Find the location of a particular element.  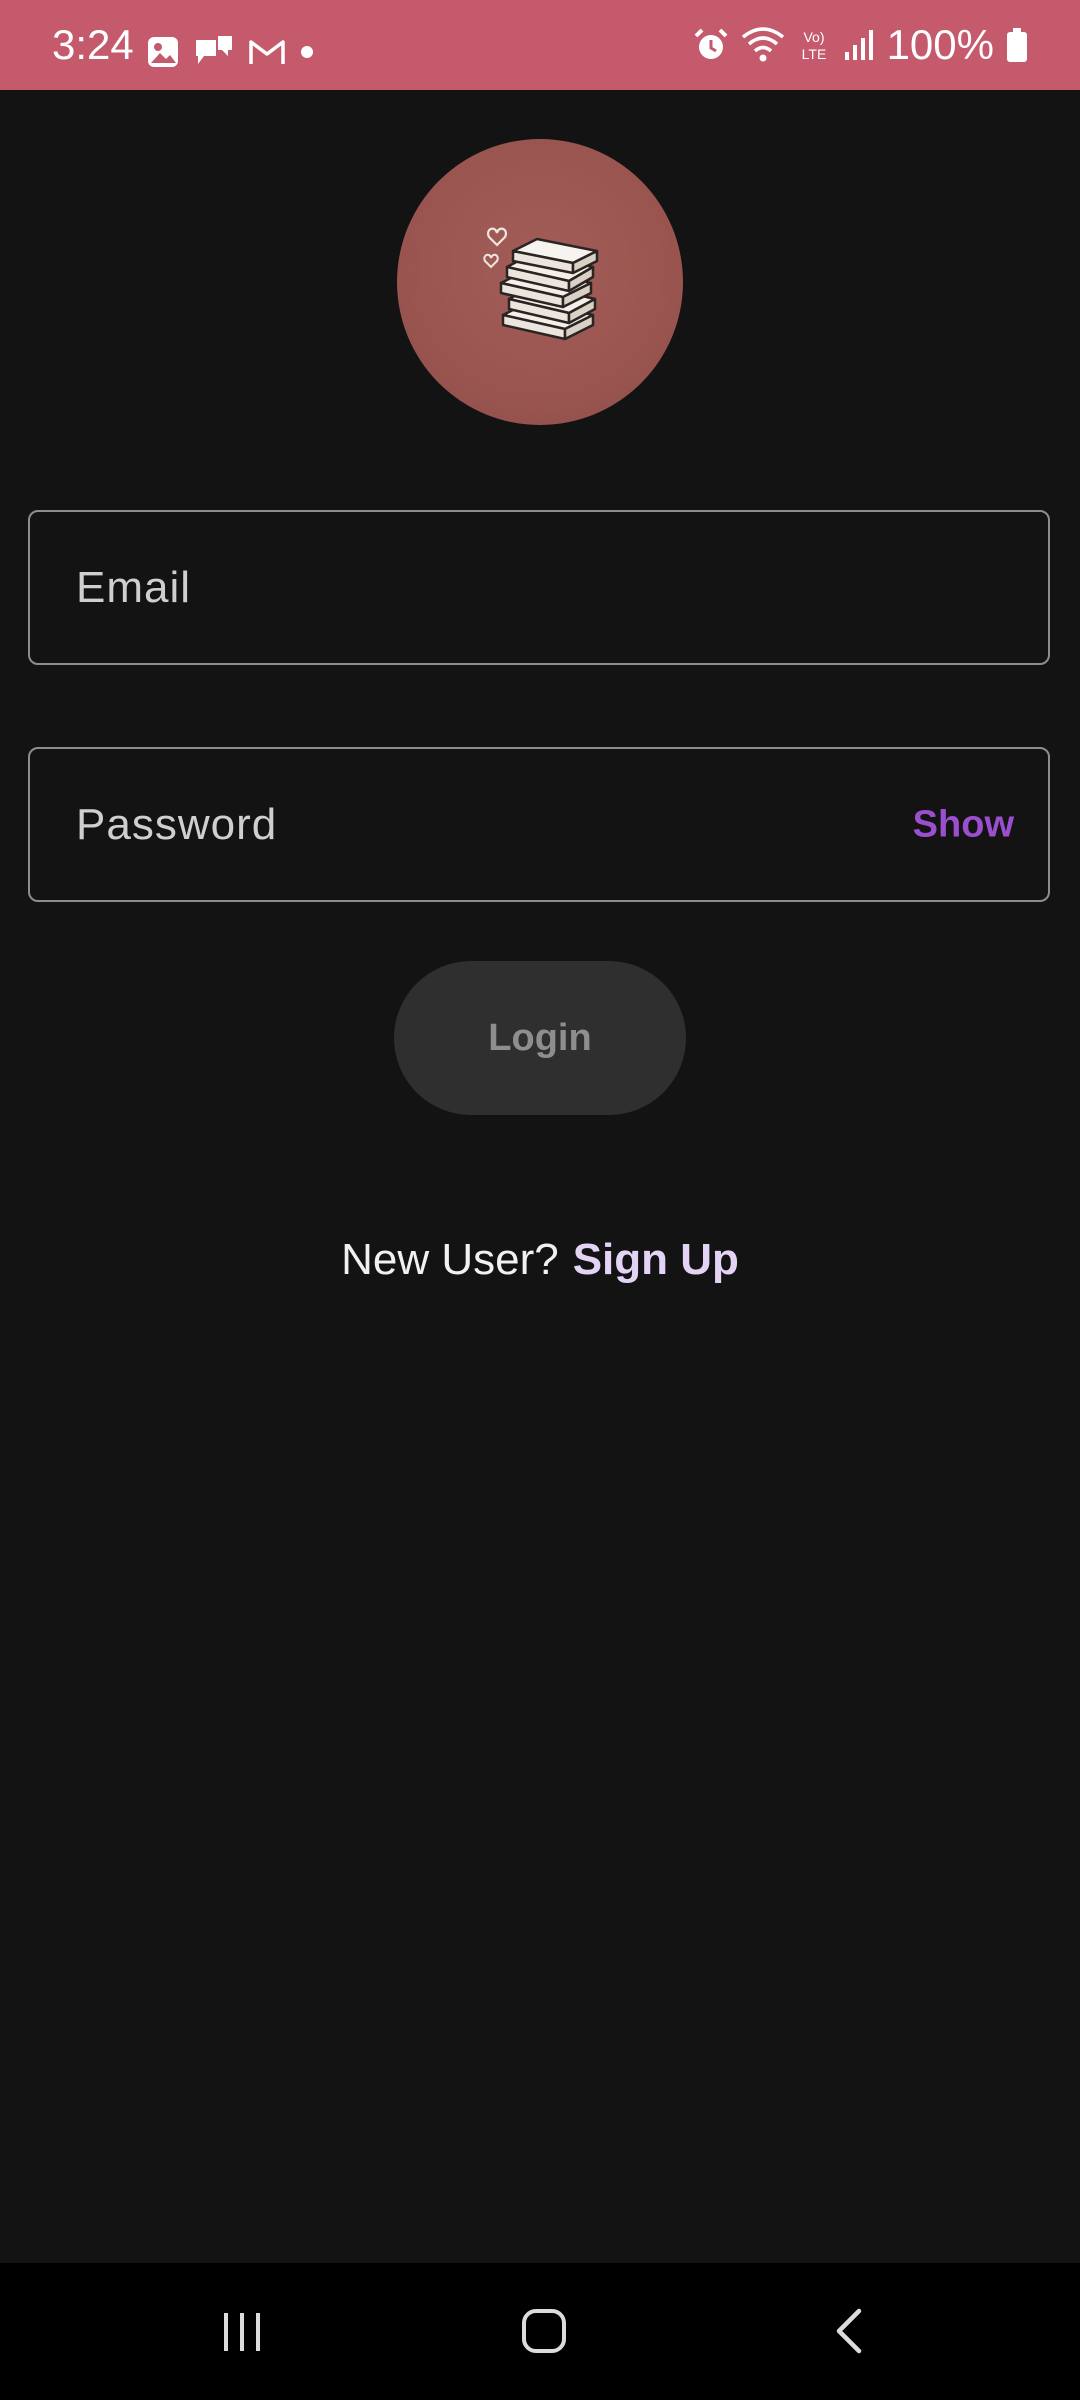

status-bar: 3:24 Vo) LTE 100% is located at coordinates (540, 45).